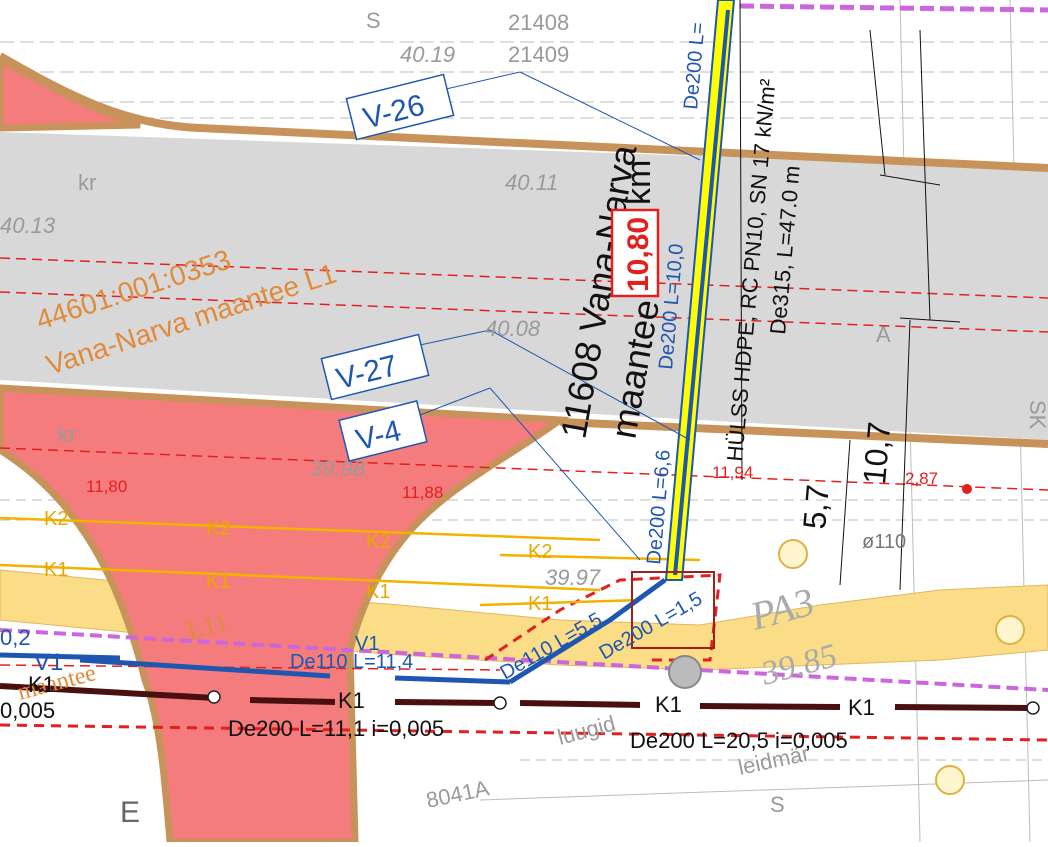 The image size is (1048, 847). Describe the element at coordinates (130, 812) in the screenshot. I see `label-E: E` at that location.